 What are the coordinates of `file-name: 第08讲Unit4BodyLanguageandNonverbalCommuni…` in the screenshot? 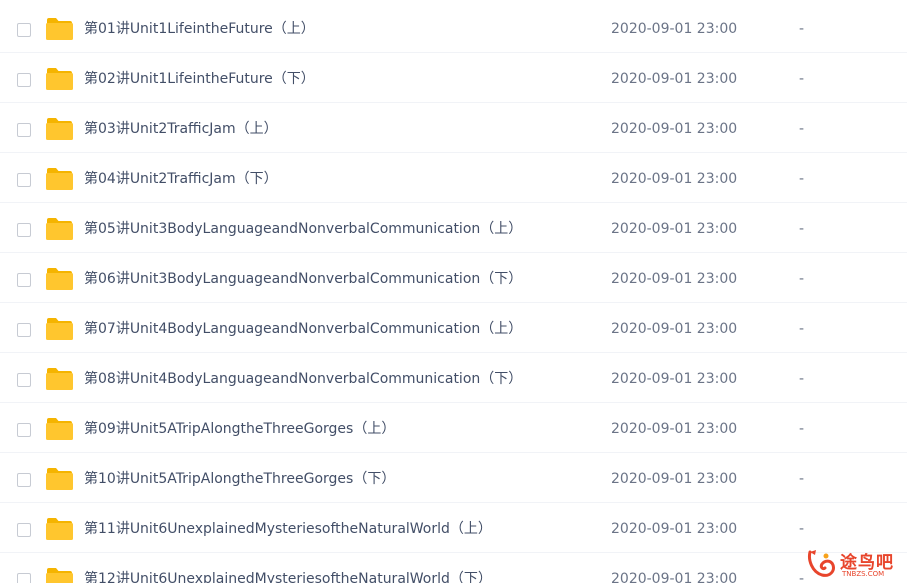 It's located at (303, 379).